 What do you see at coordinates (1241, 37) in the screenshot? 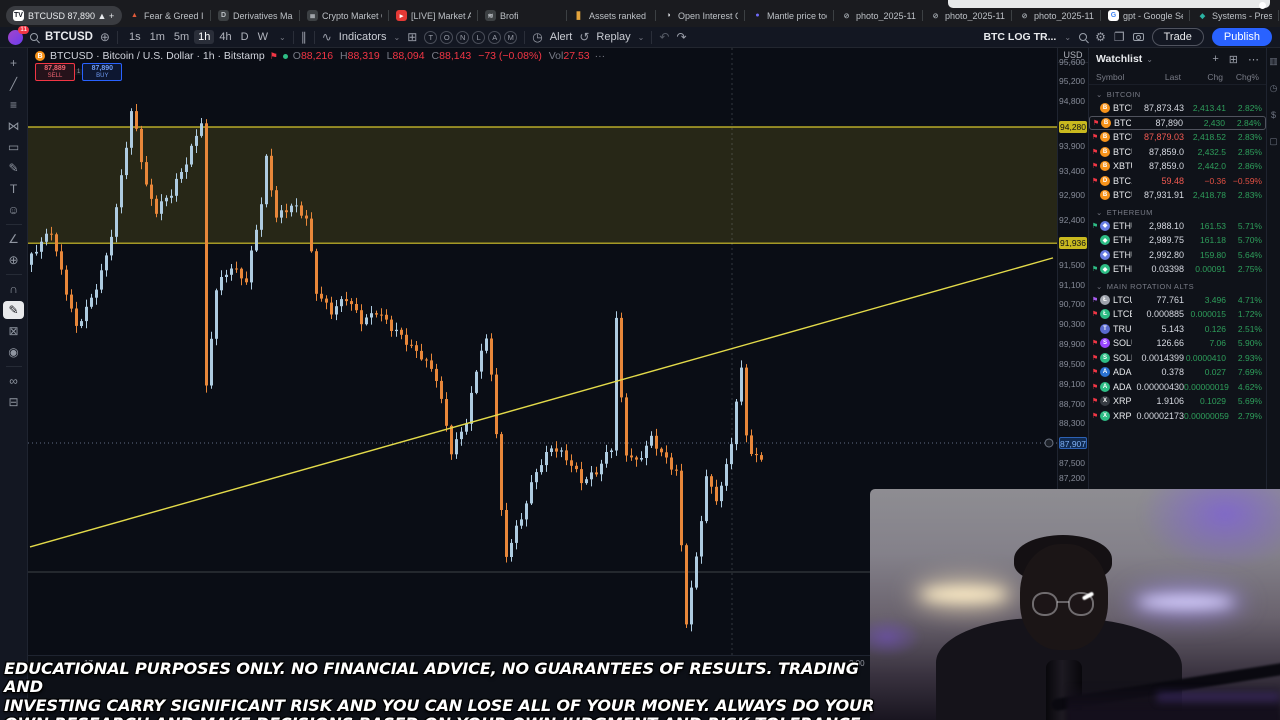
I see `publish-button: Publish` at bounding box center [1241, 37].